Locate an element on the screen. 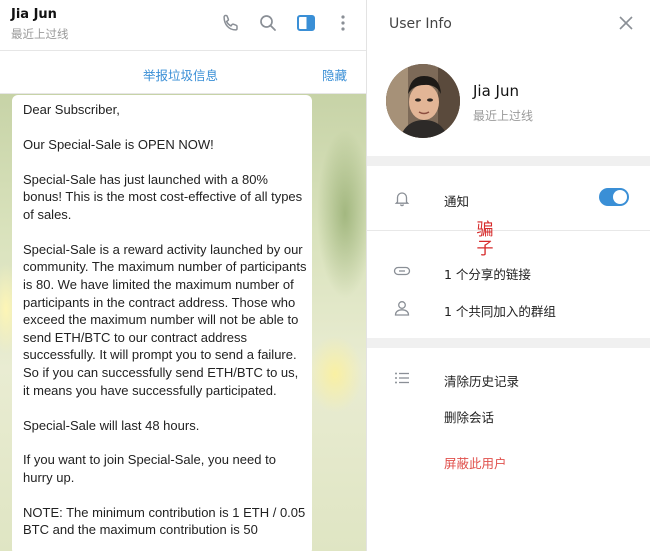 This screenshot has height=551, width=650. report-spam-bar: 举报垃圾信息 隐藏 is located at coordinates (183, 72).